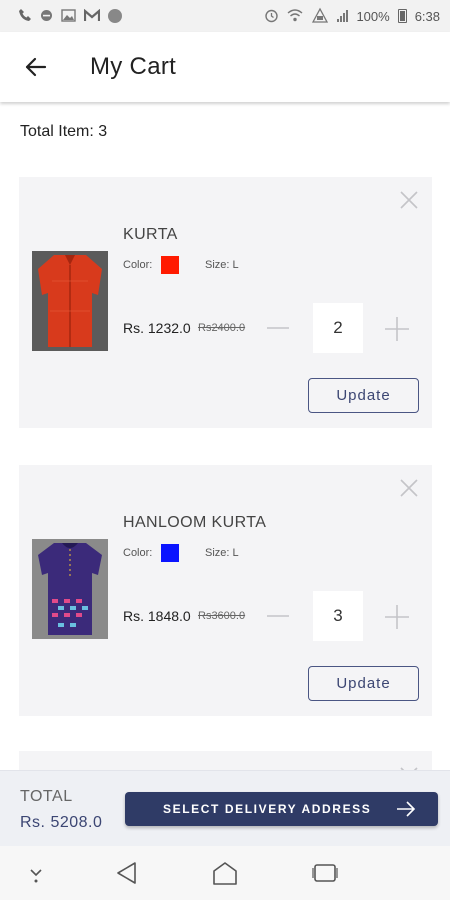 This screenshot has width=450, height=900. I want to click on recents-icon, so click(325, 873).